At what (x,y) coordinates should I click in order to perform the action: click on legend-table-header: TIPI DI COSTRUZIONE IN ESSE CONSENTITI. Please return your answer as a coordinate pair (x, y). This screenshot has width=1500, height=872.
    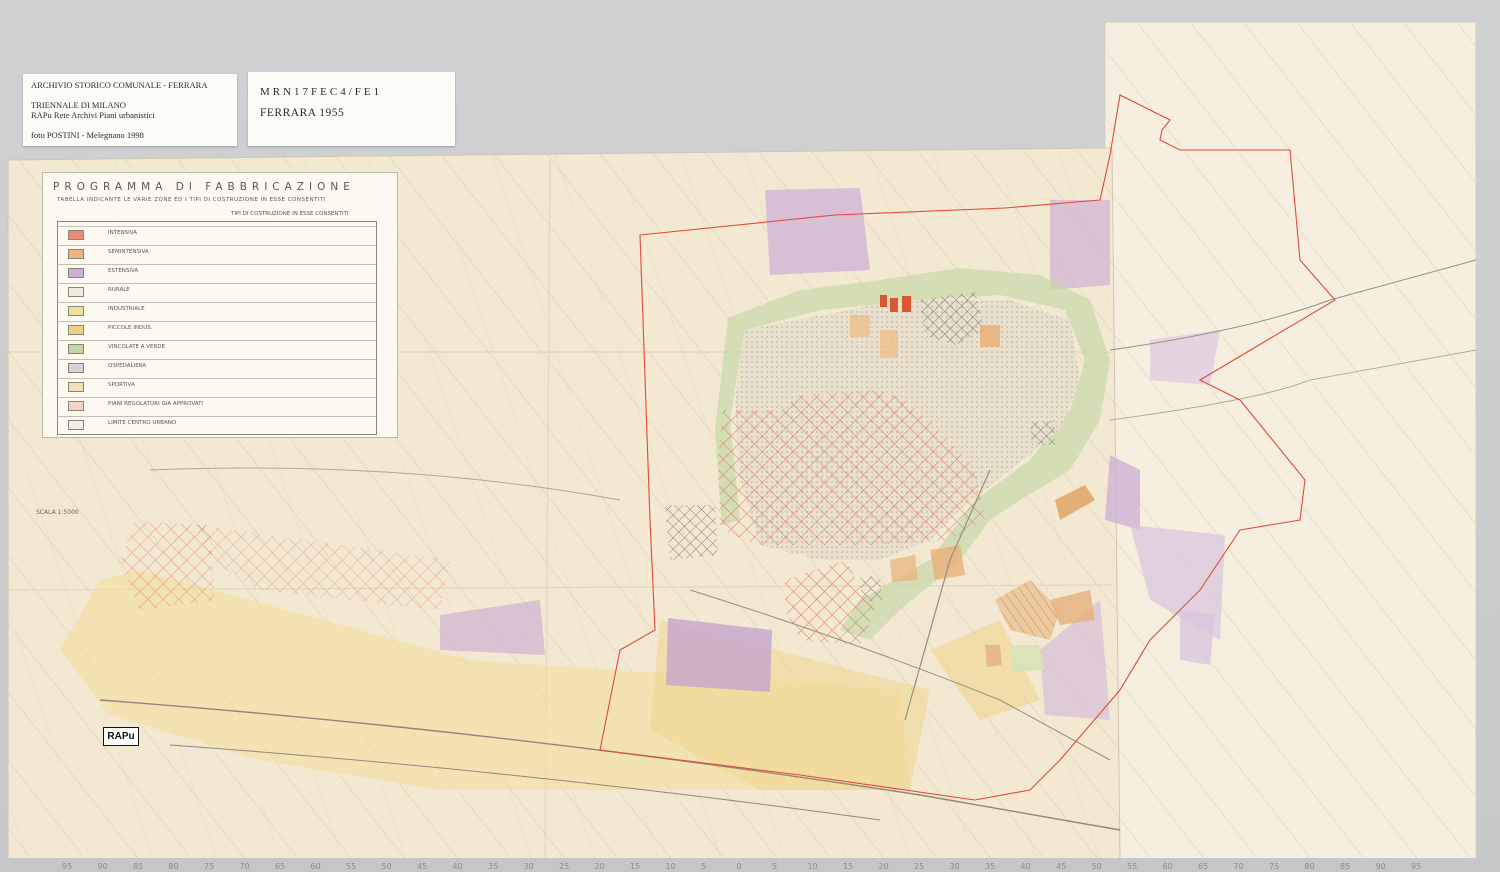
    Looking at the image, I should click on (290, 214).